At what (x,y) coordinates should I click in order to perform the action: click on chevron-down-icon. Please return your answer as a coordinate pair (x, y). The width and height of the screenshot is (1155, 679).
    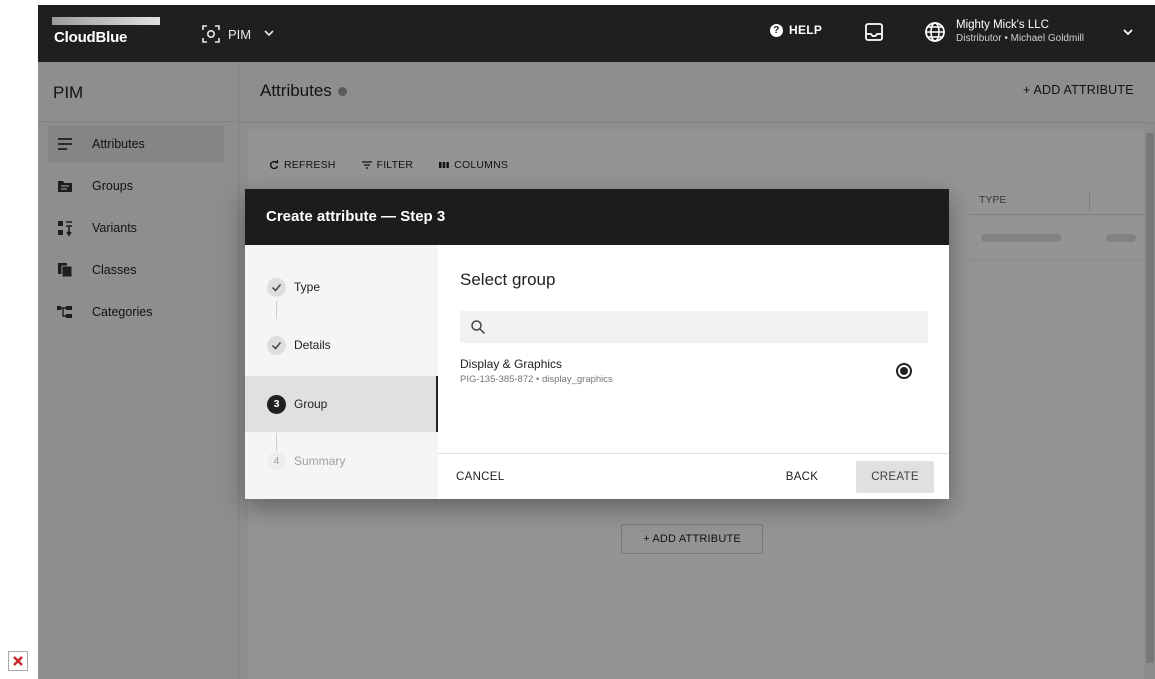
    Looking at the image, I should click on (269, 34).